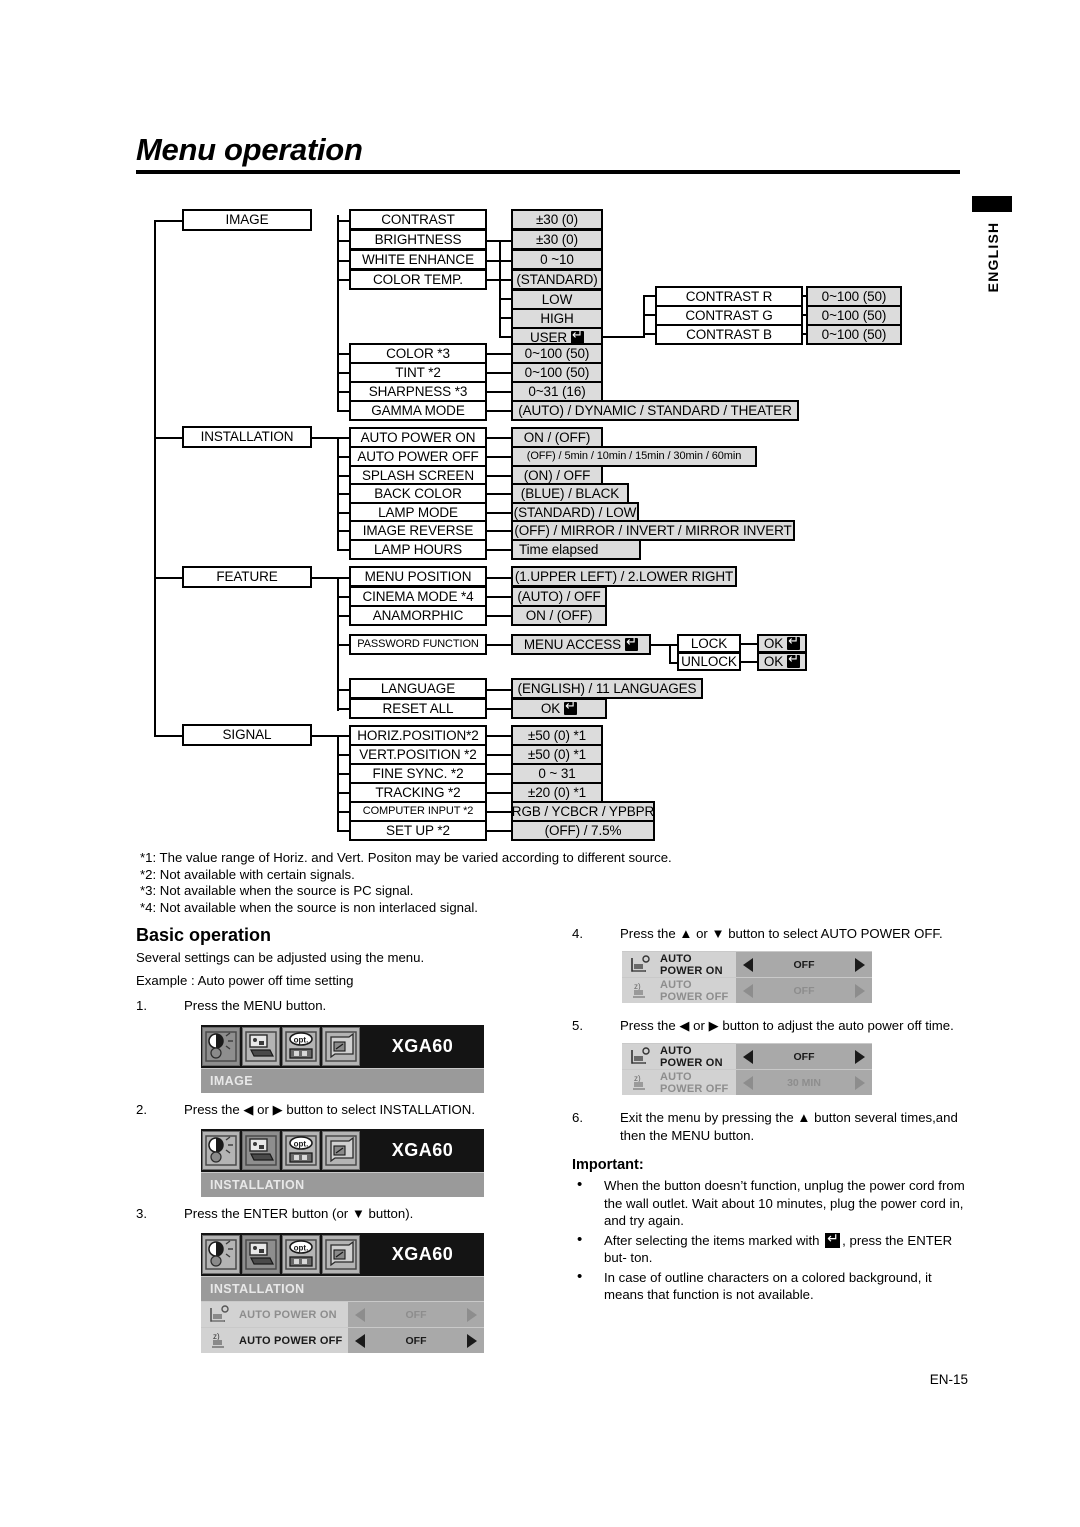 The height and width of the screenshot is (1527, 1080). I want to click on step-2-number: 2., so click(141, 1109).